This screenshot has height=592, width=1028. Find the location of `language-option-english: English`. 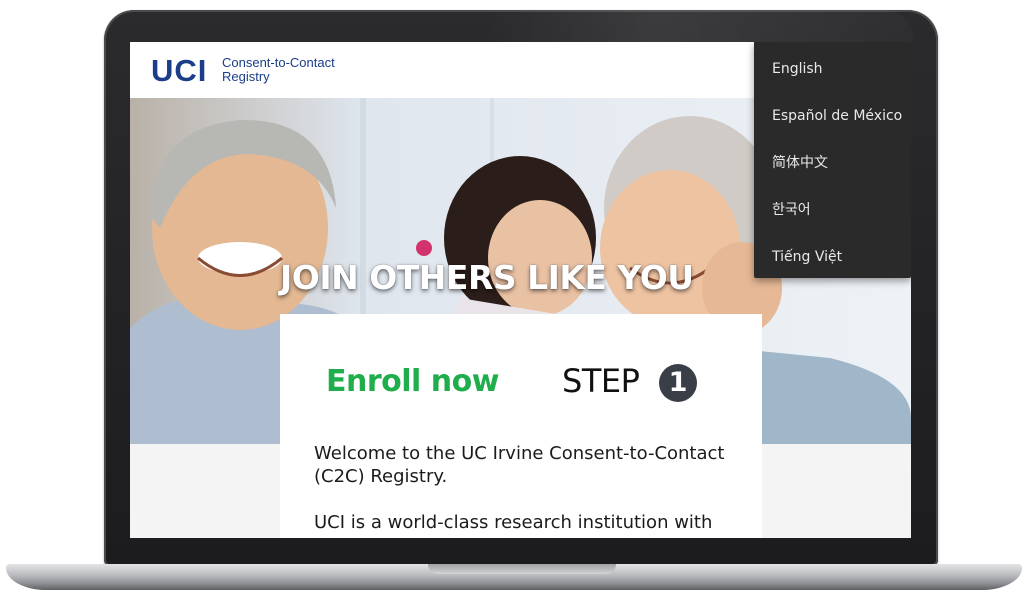

language-option-english: English is located at coordinates (797, 69).